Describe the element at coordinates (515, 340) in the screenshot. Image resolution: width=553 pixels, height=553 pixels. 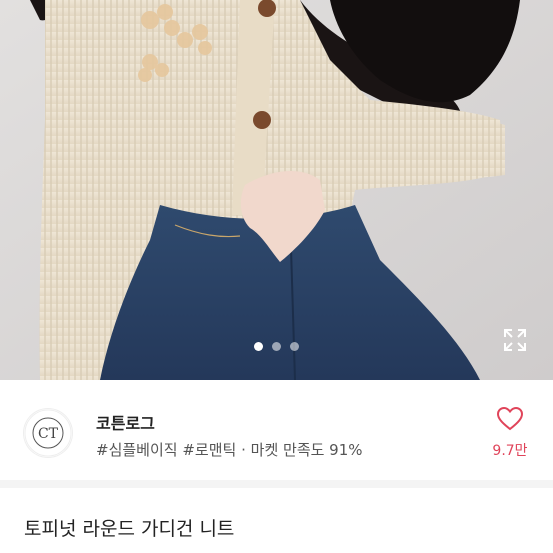
I see `expand-icon` at that location.